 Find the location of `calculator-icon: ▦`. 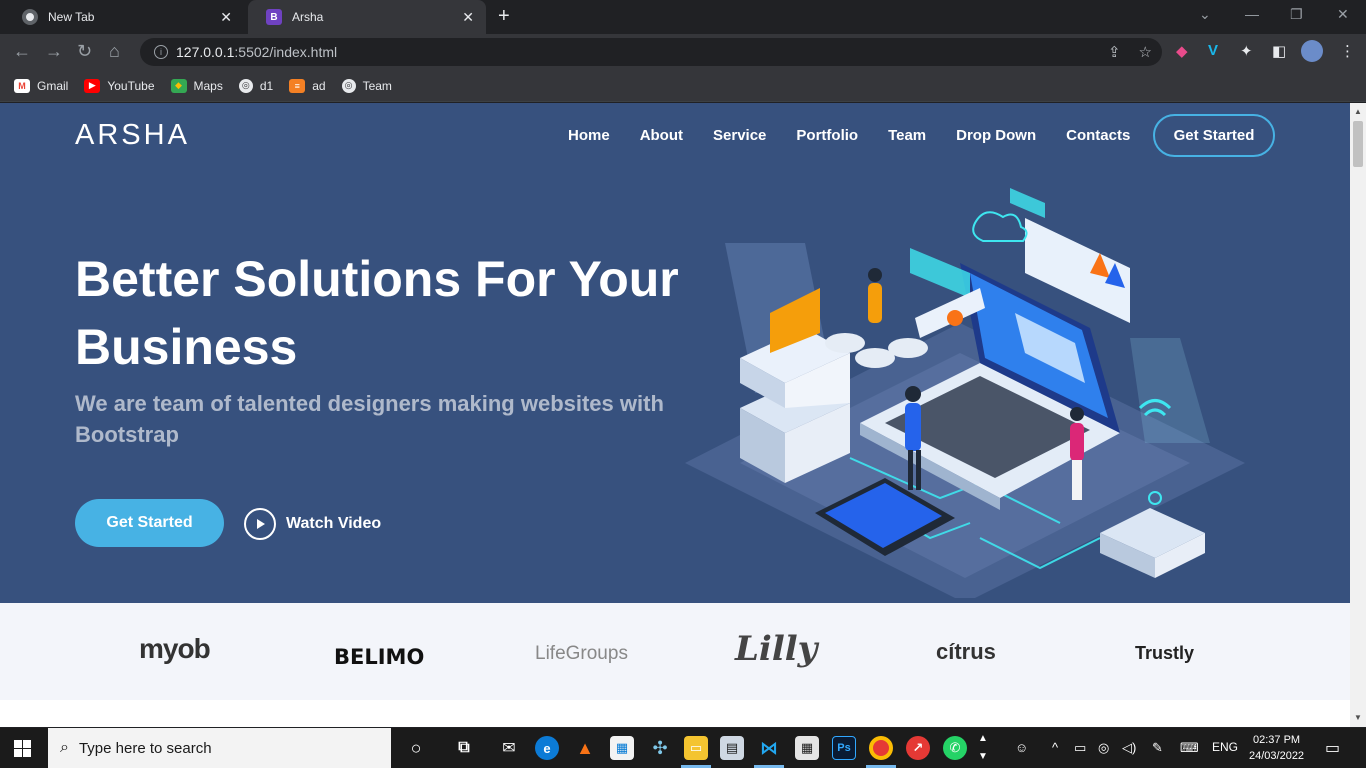

calculator-icon: ▦ is located at coordinates (807, 748).